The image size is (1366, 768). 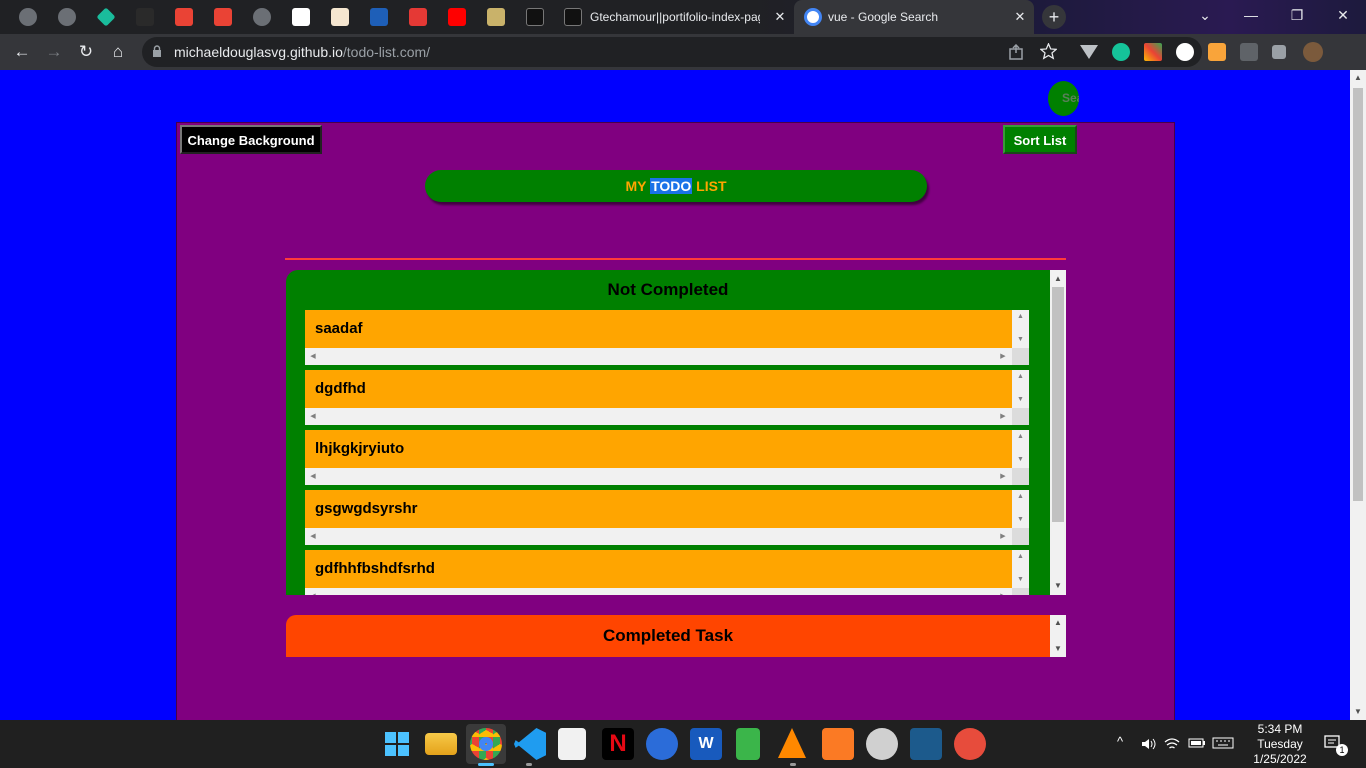 What do you see at coordinates (618, 744) in the screenshot?
I see `netflix-icon: N` at bounding box center [618, 744].